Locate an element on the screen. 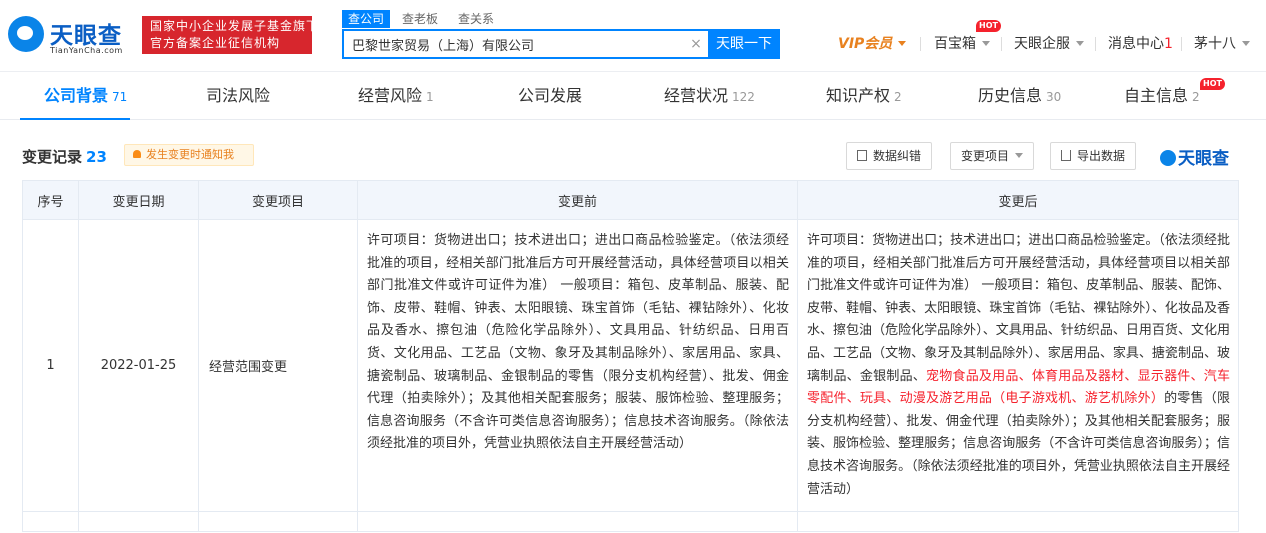  tab-company-background: 公司背景 71 is located at coordinates (85, 96).